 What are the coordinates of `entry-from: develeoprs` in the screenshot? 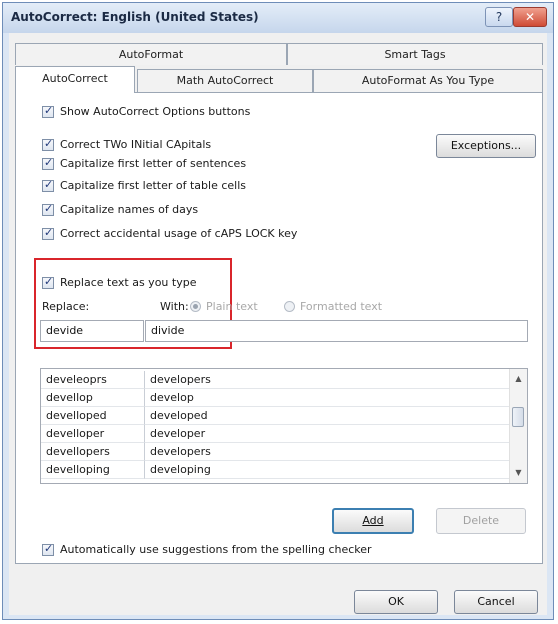 It's located at (93, 380).